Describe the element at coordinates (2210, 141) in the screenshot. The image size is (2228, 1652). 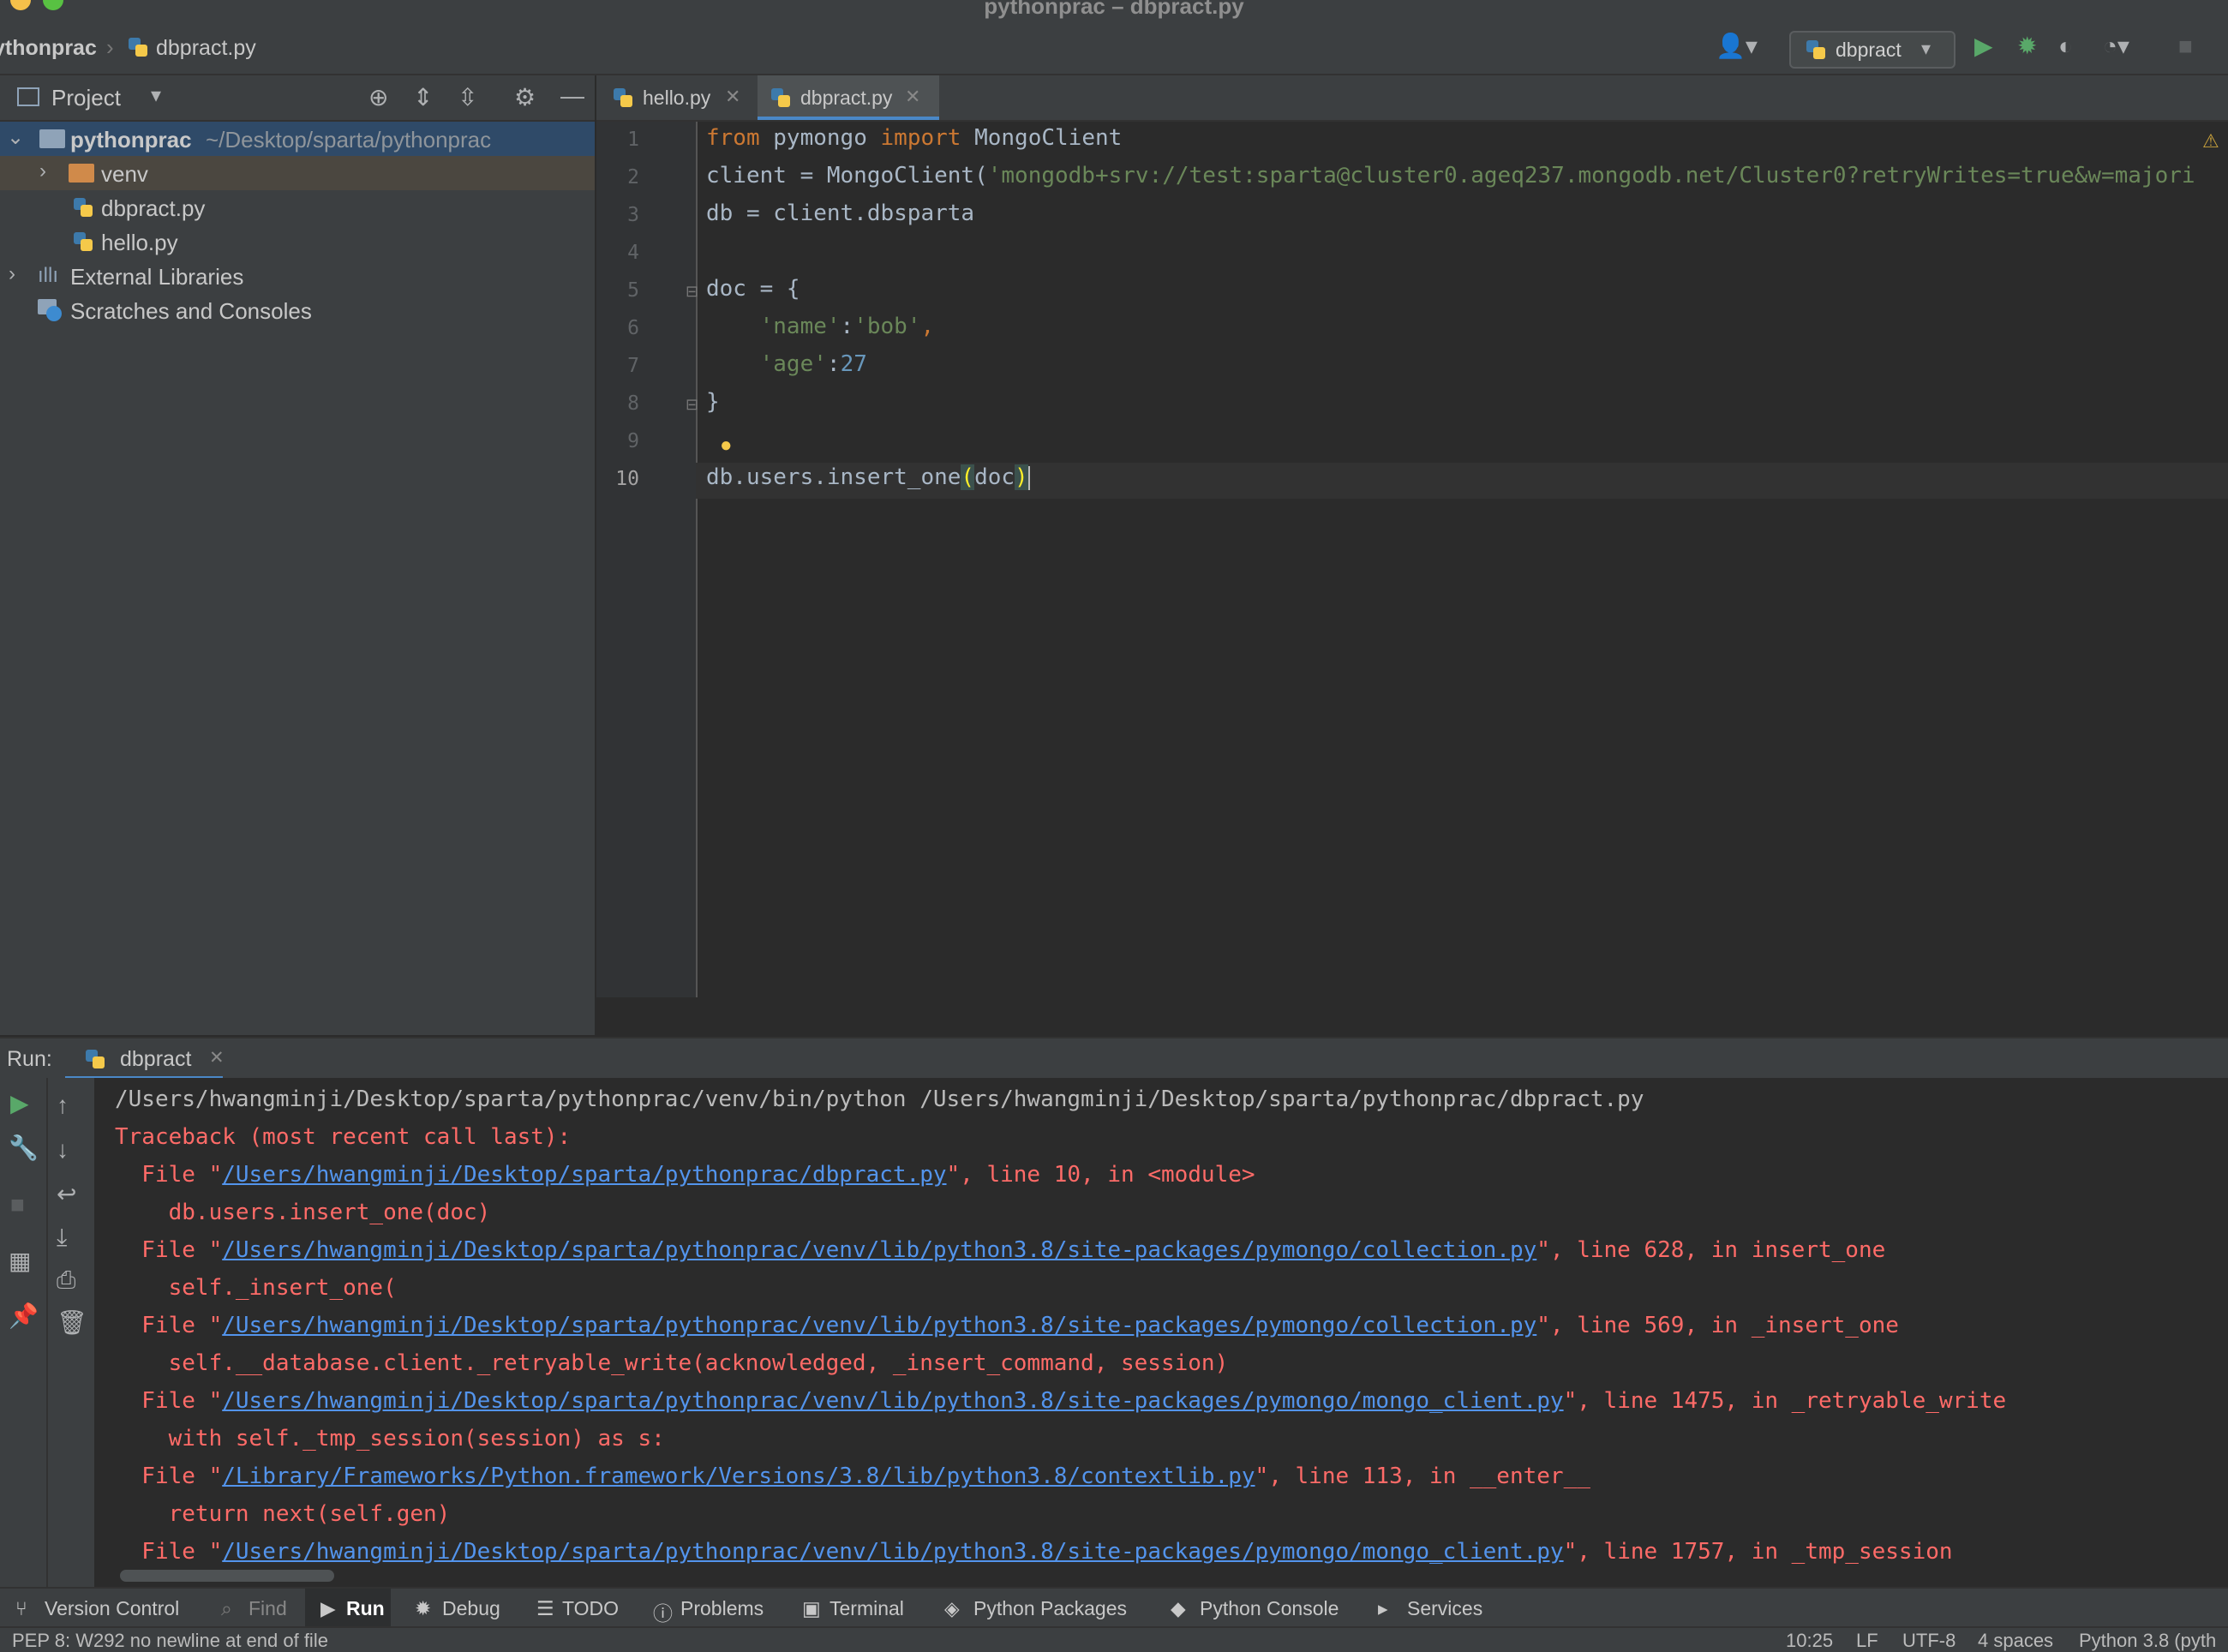
I see `warning-icon: ⚠` at that location.